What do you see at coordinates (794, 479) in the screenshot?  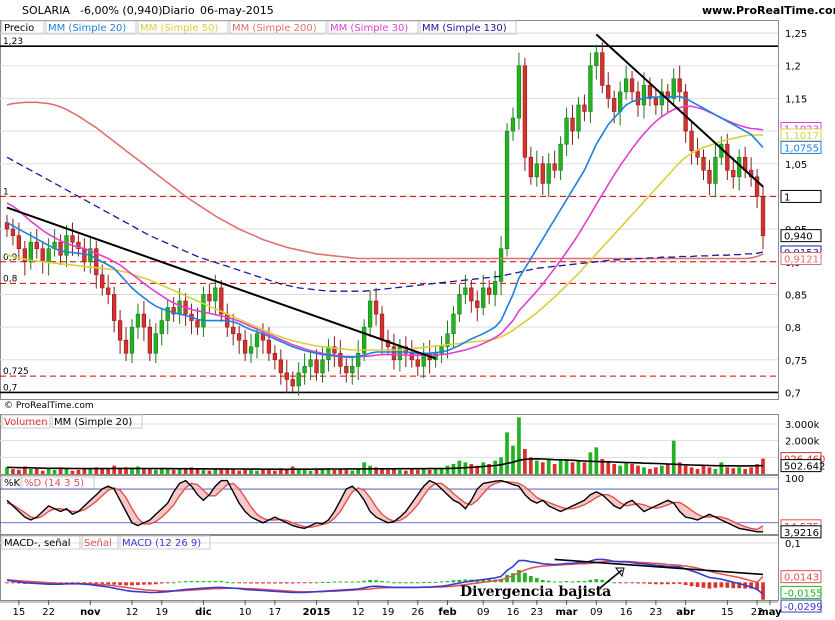 I see `y-tick-label: 100` at bounding box center [794, 479].